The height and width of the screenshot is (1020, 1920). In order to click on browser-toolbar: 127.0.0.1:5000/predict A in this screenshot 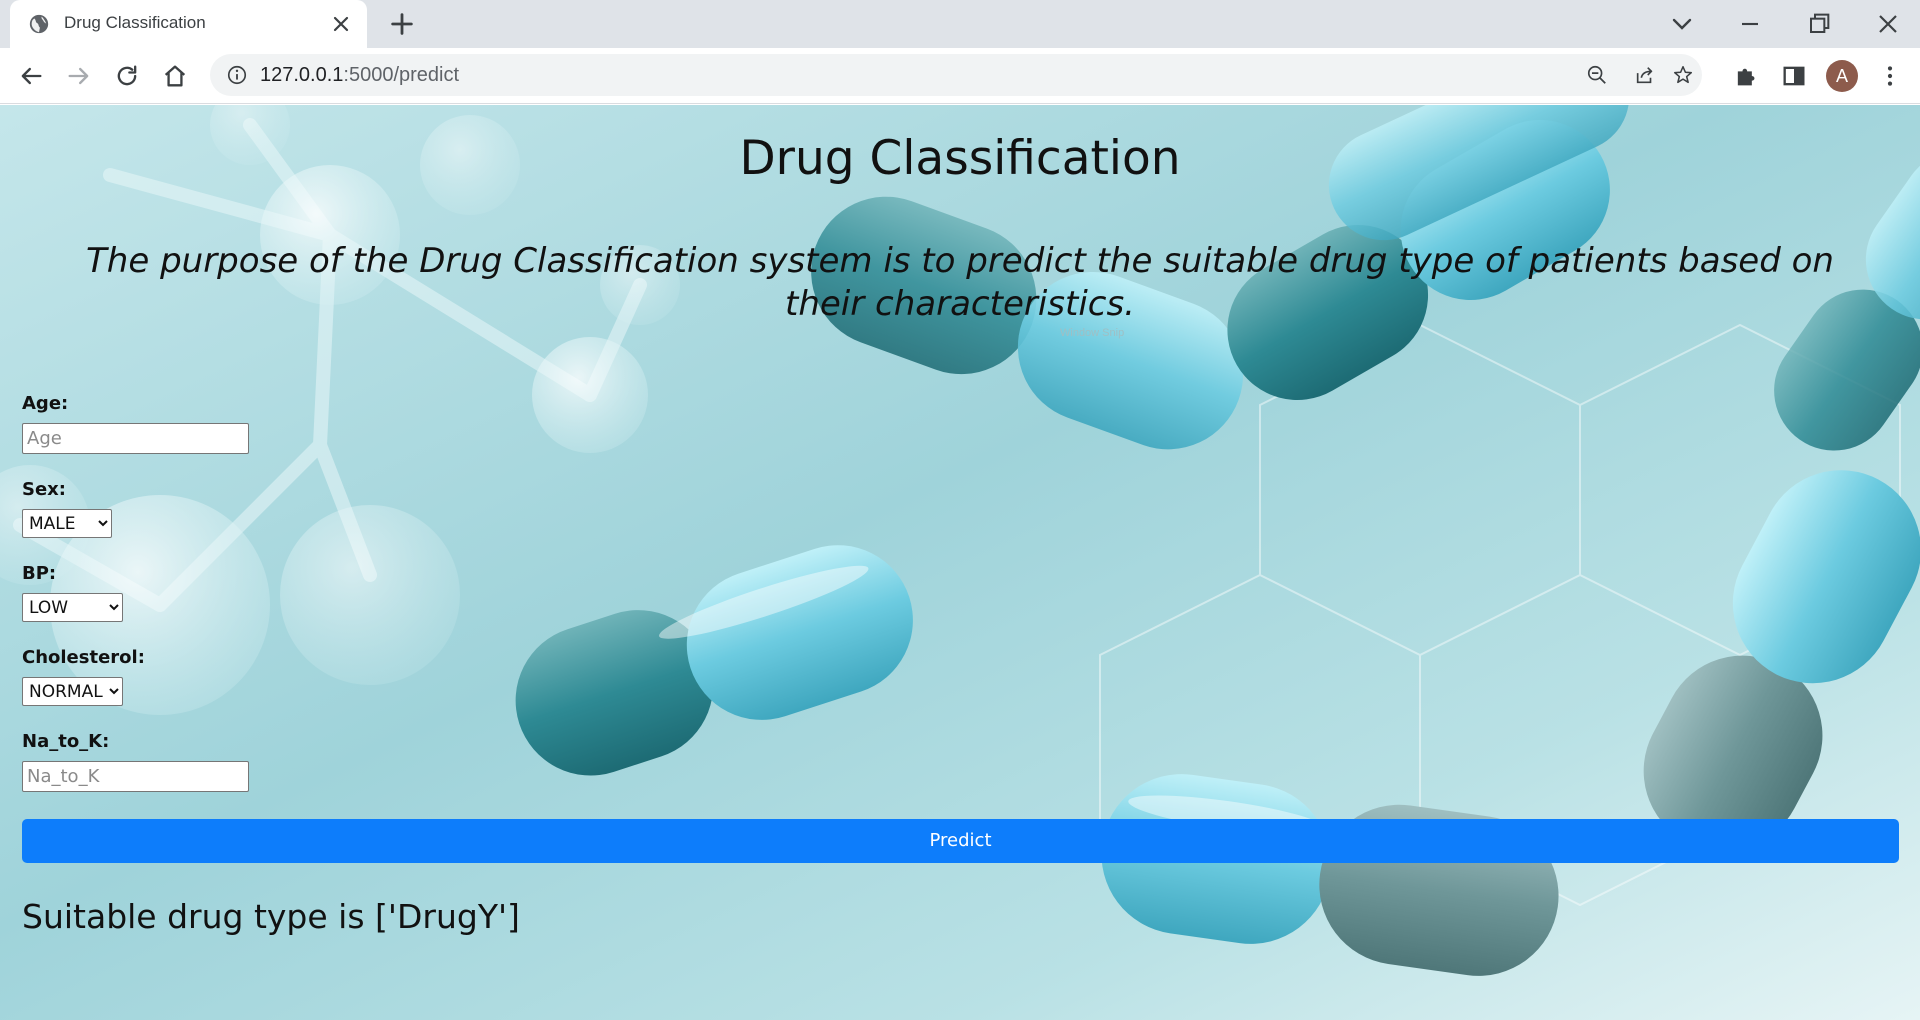, I will do `click(960, 76)`.